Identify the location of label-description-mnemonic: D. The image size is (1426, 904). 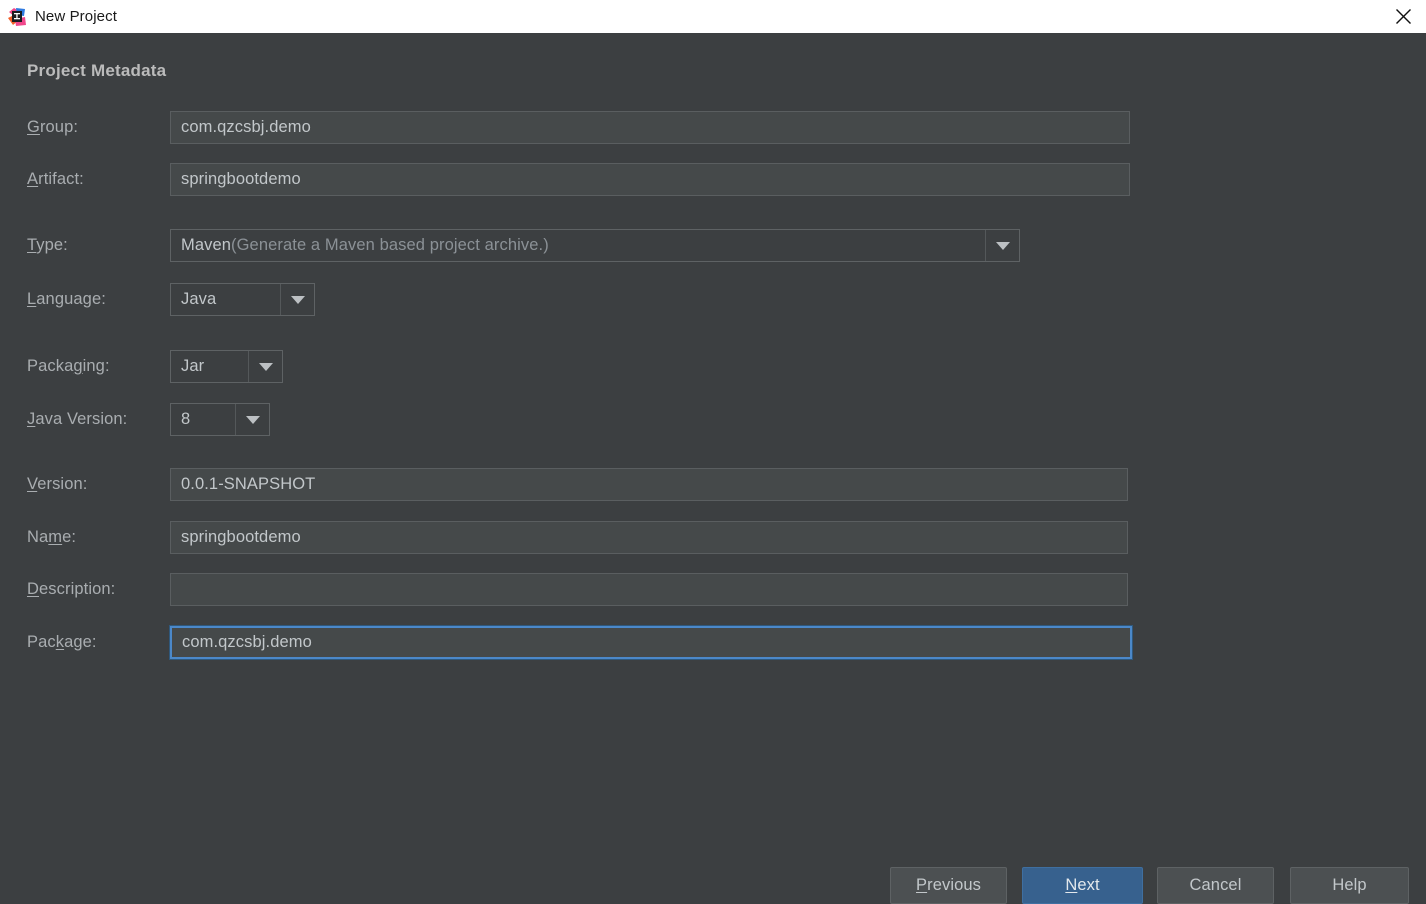
(33, 589).